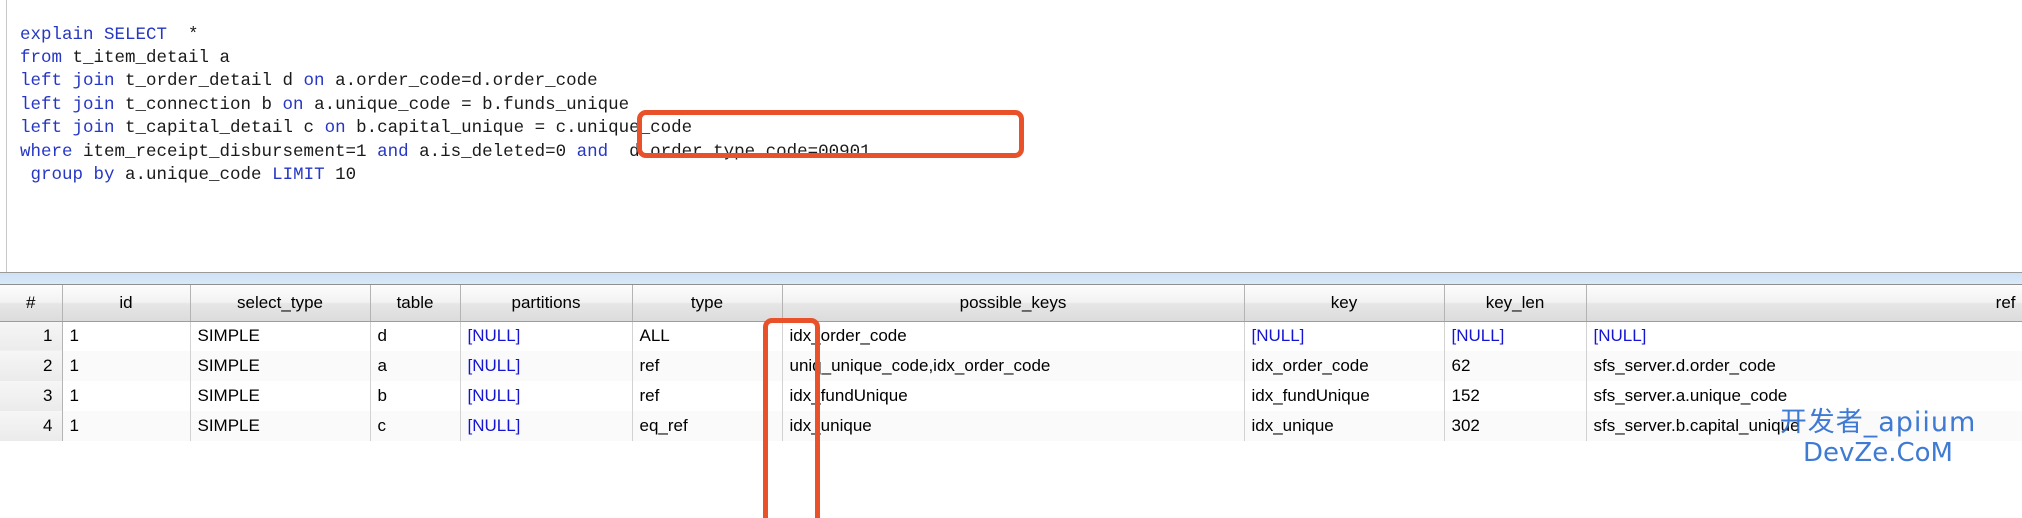  What do you see at coordinates (415, 366) in the screenshot?
I see `cell-table: a` at bounding box center [415, 366].